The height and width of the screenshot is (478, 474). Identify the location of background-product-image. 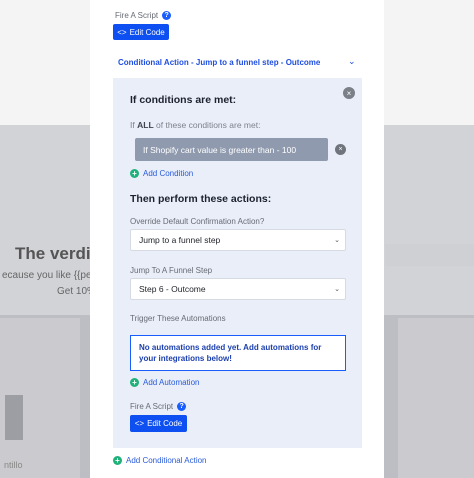
(14, 417).